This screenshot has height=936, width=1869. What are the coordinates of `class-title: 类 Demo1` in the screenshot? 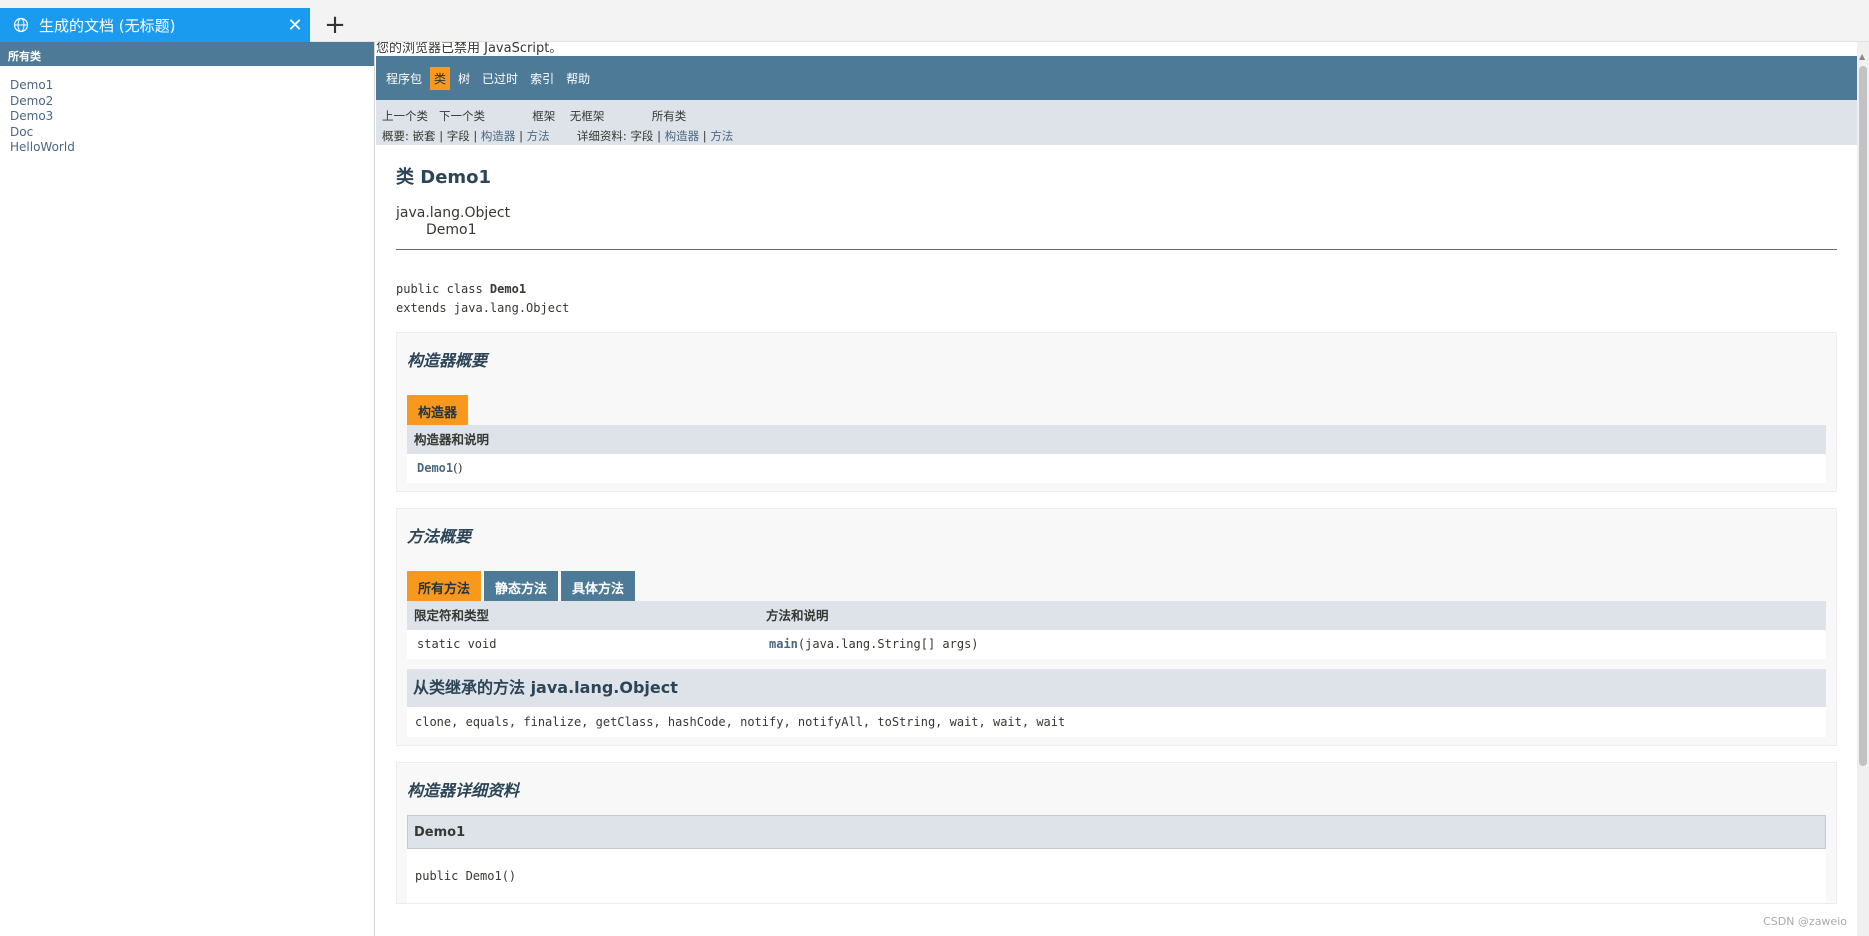 It's located at (444, 177).